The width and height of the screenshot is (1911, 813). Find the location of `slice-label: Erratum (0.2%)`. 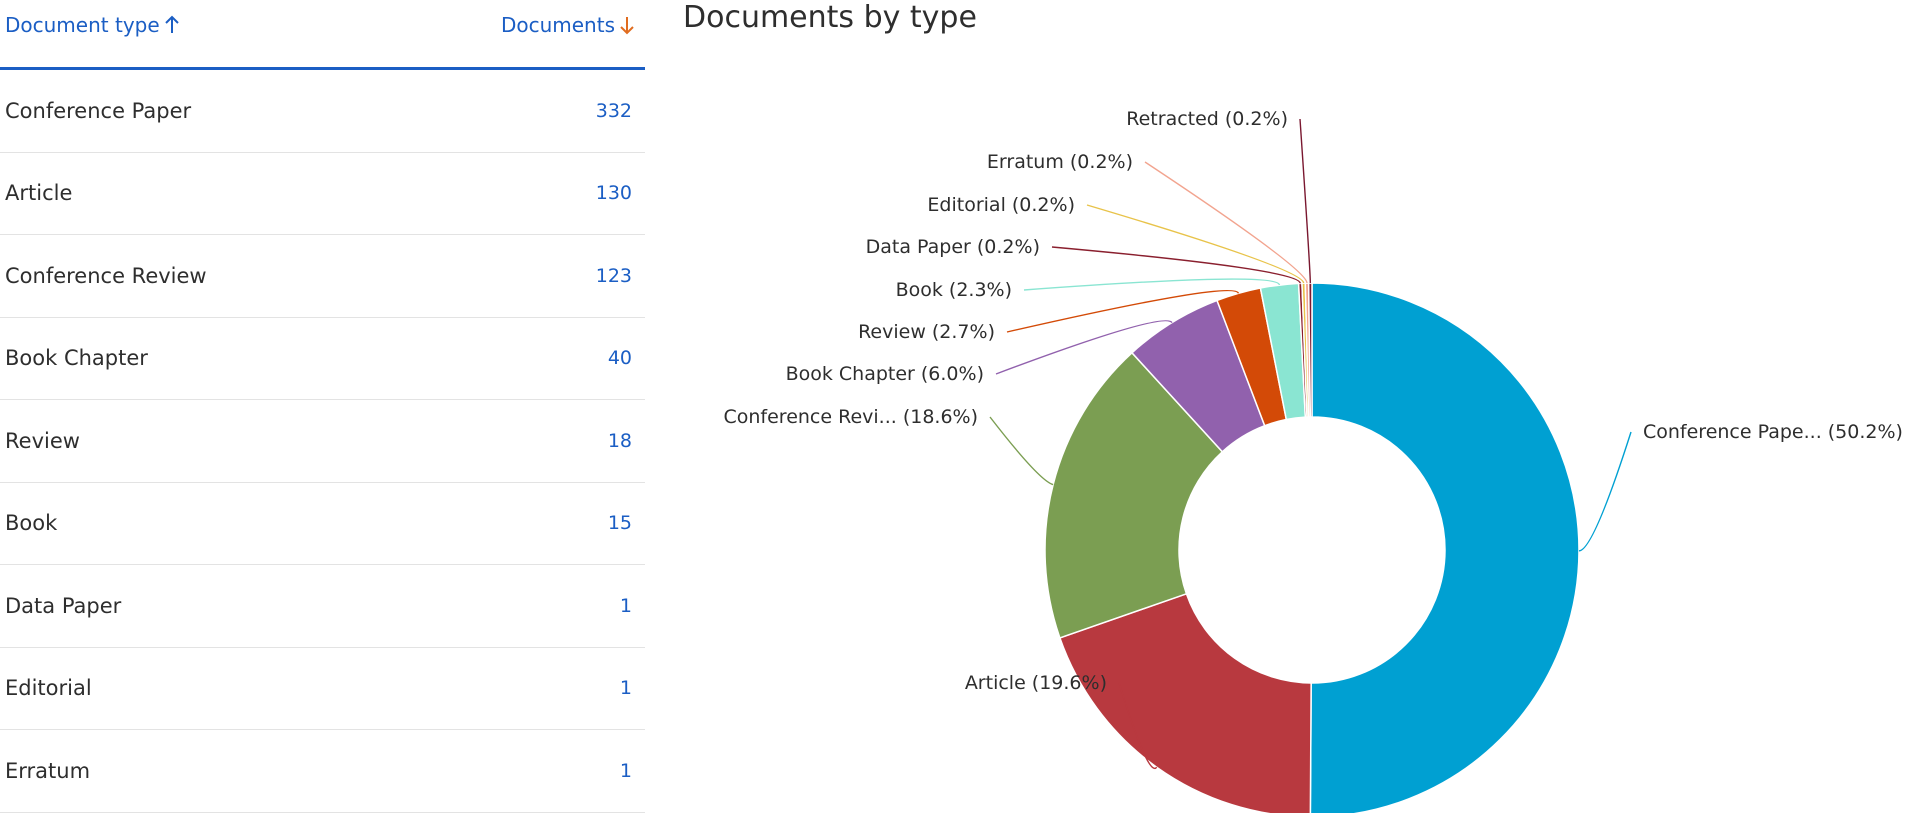

slice-label: Erratum (0.2%) is located at coordinates (1060, 162).